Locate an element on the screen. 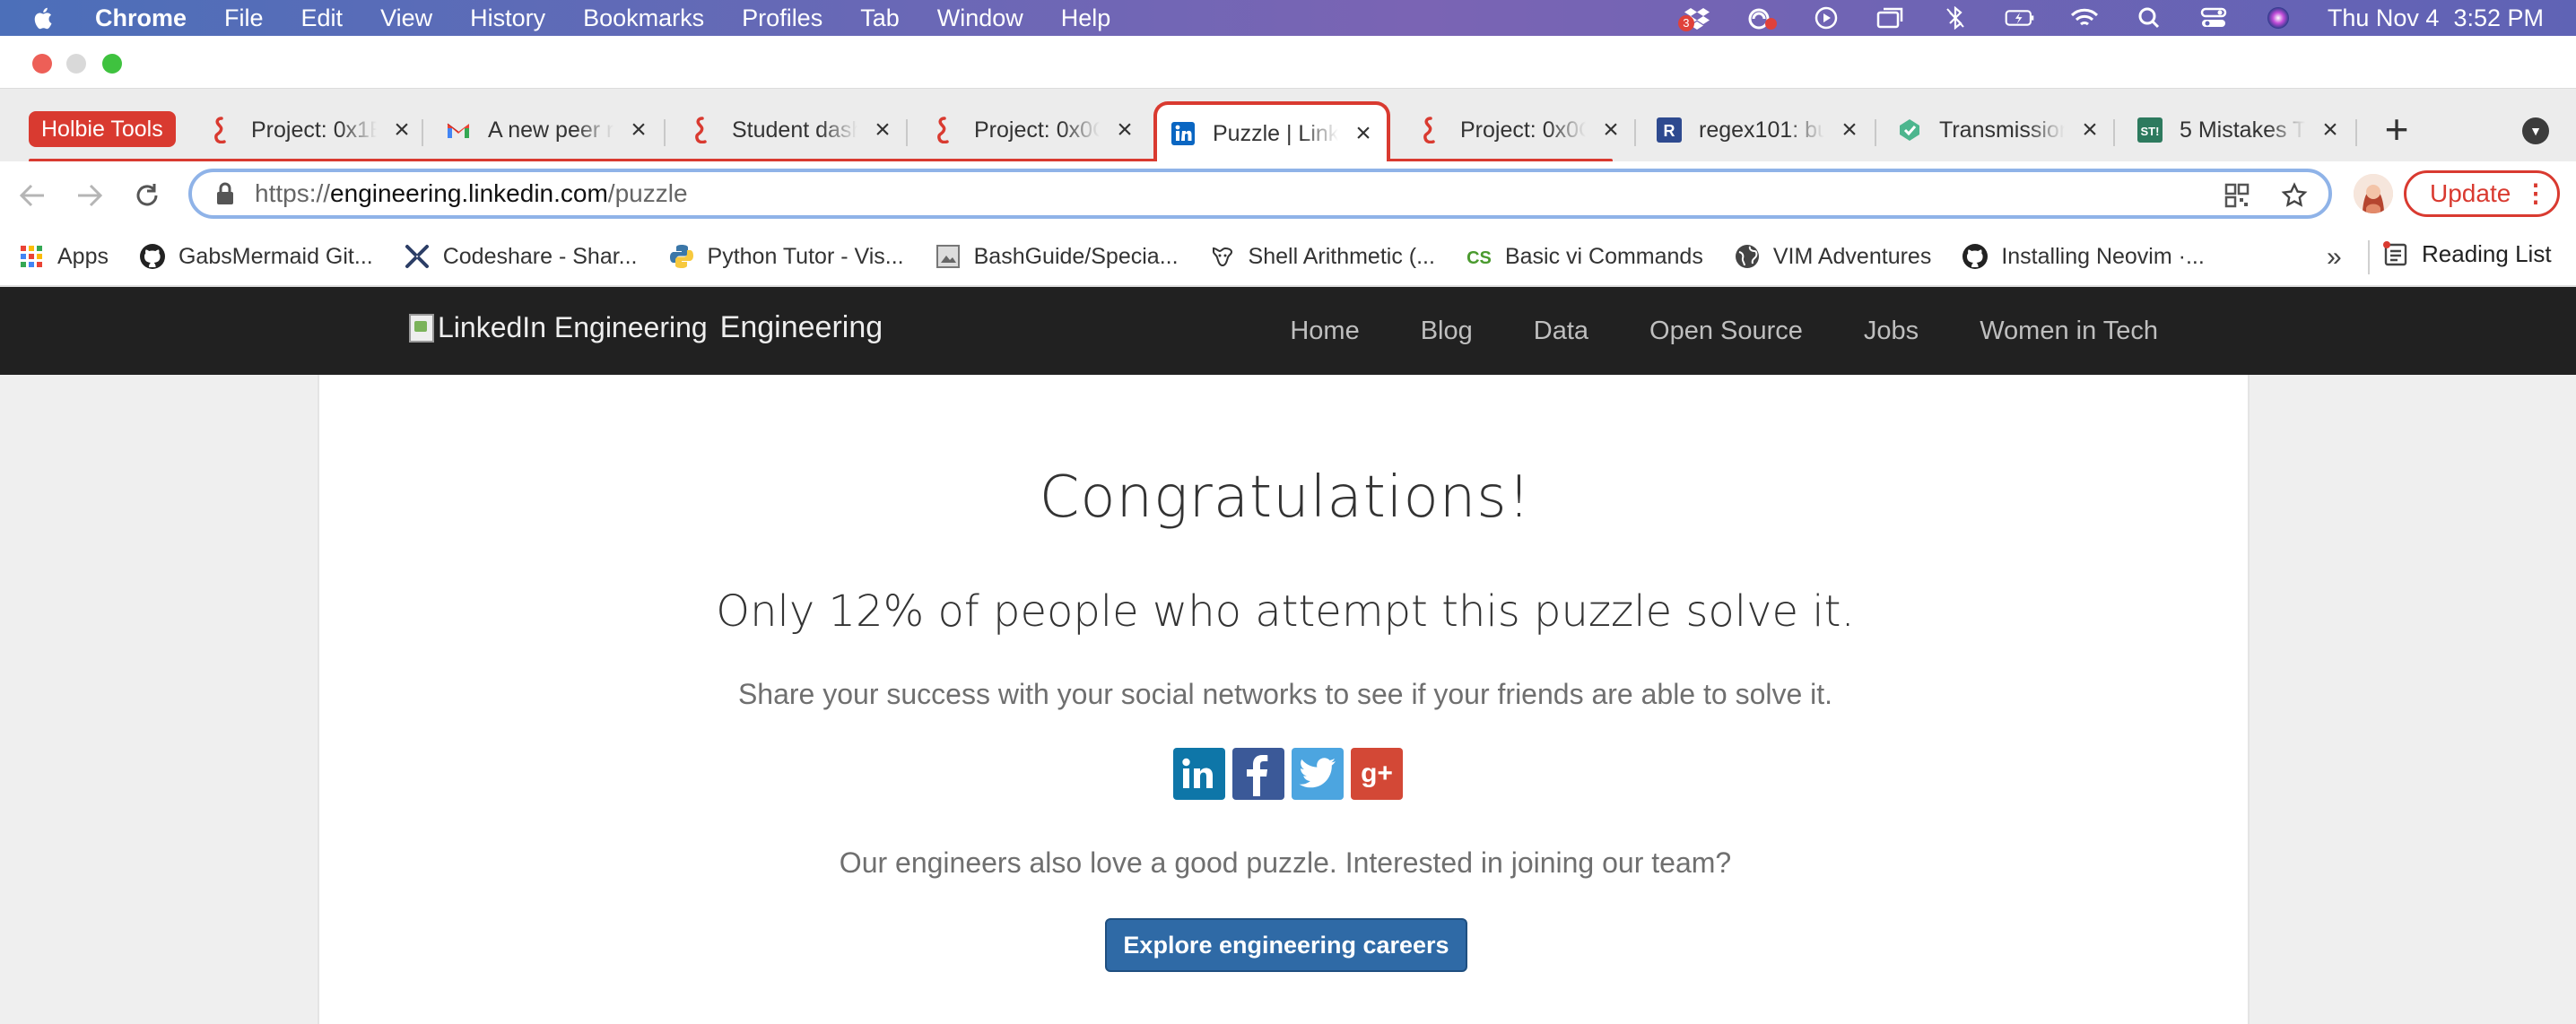 The height and width of the screenshot is (1024, 2576). bookmark-star-icon is located at coordinates (2294, 195).